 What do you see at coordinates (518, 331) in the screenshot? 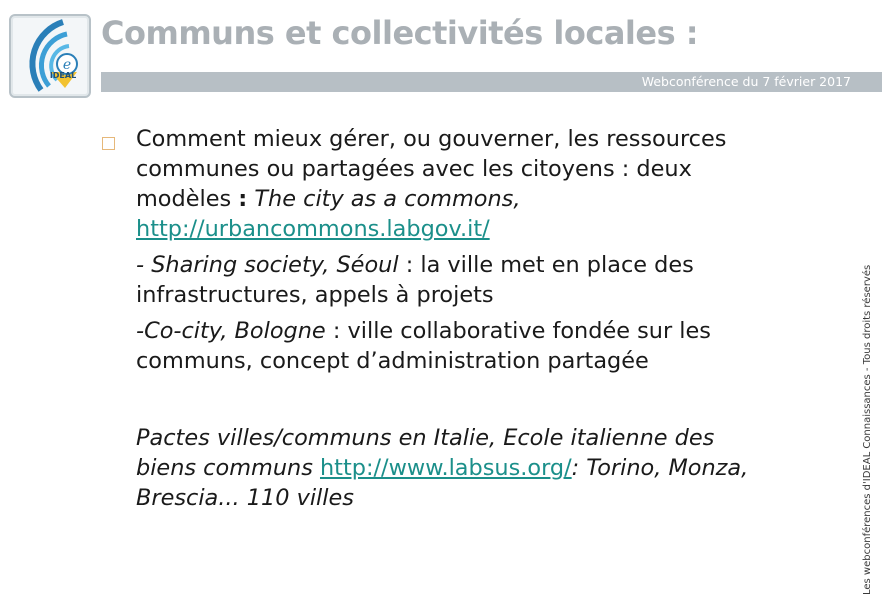
I see `text-line: : ville collaborative fondée sur les` at bounding box center [518, 331].